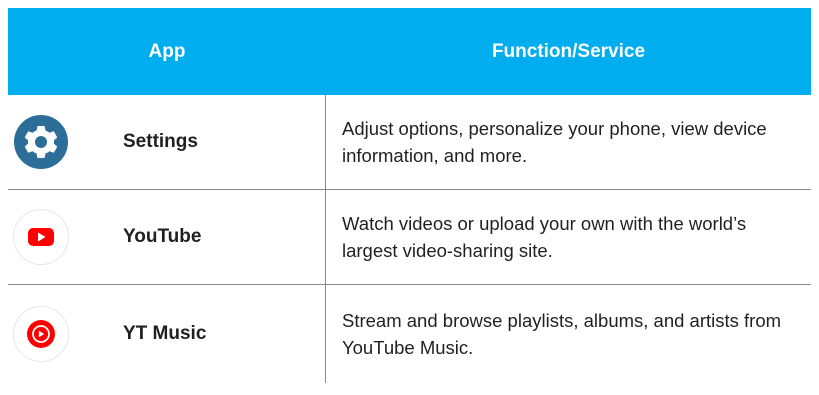 Image resolution: width=819 pixels, height=395 pixels. I want to click on yt-music-icon, so click(41, 334).